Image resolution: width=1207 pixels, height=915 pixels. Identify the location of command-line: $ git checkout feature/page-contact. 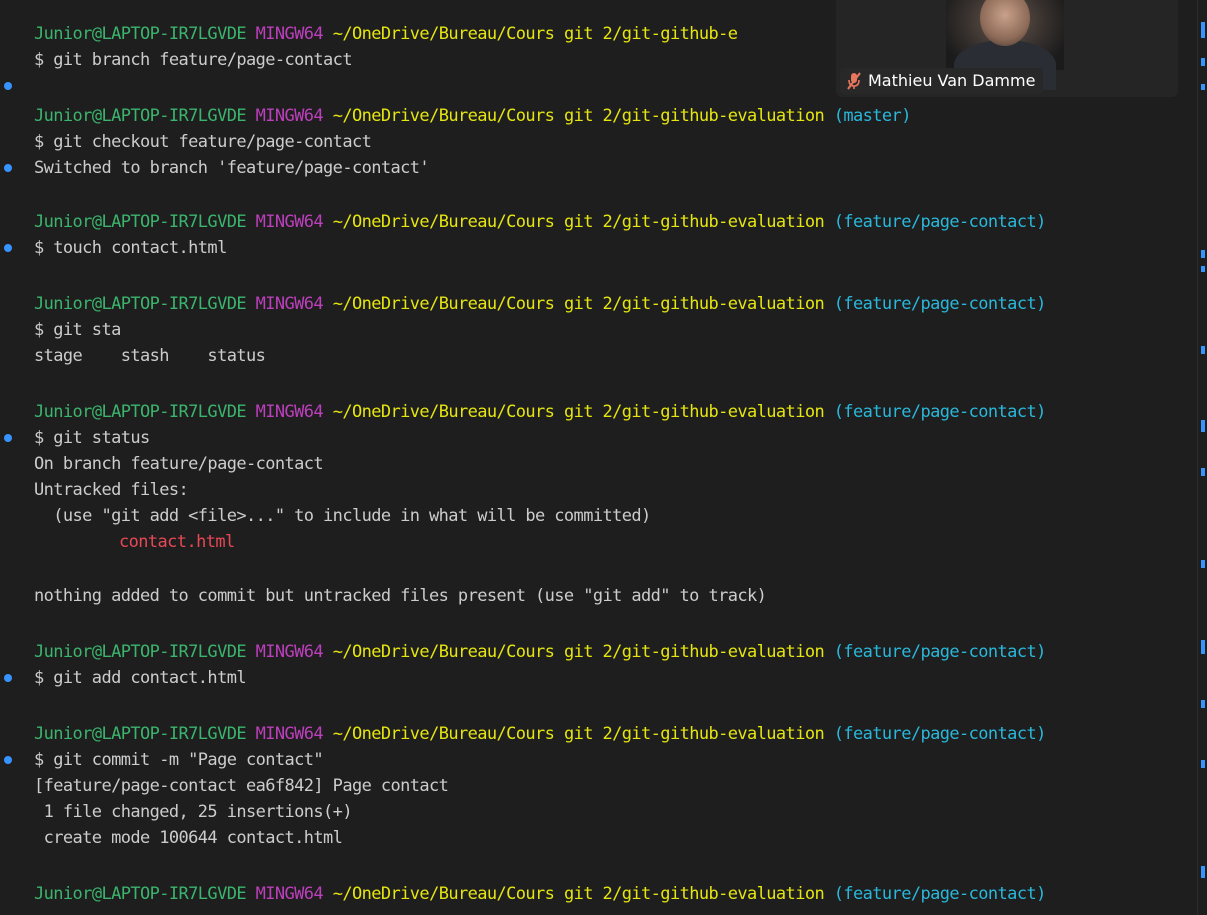
(203, 142).